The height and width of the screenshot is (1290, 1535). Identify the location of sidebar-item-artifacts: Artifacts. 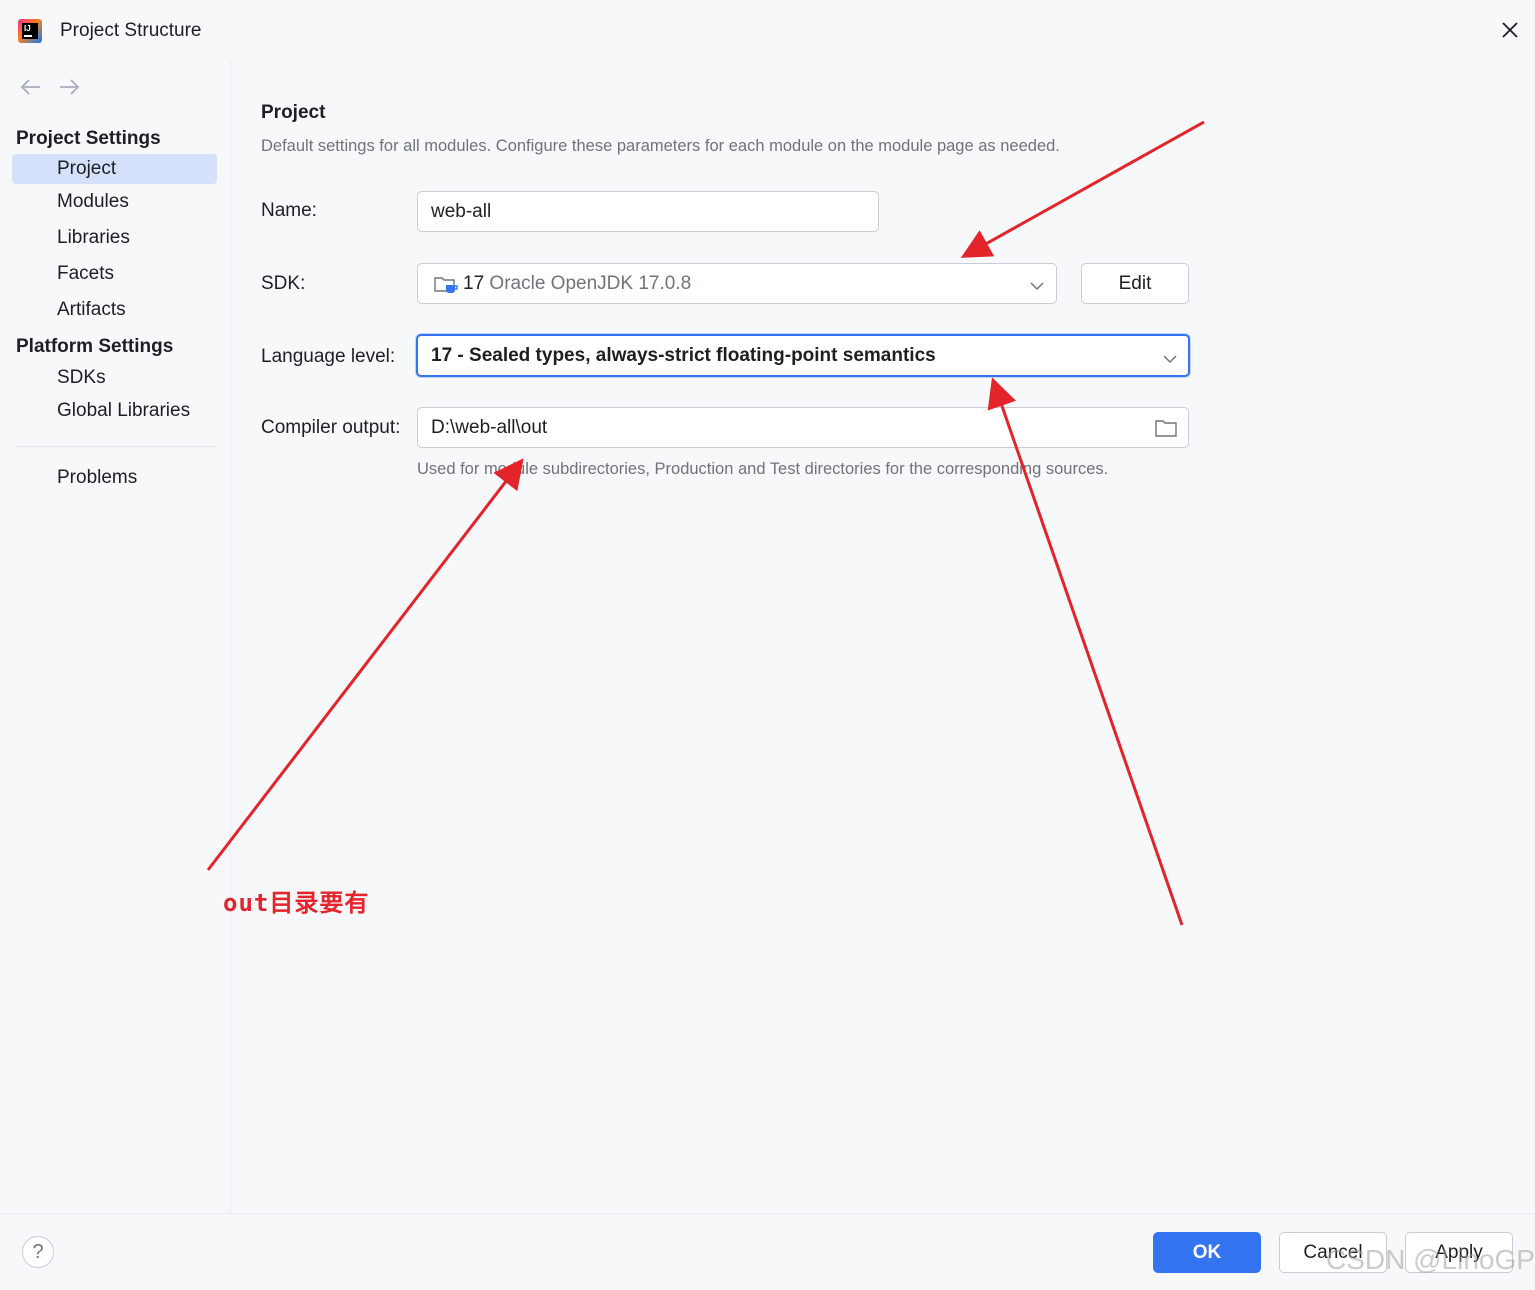
(114, 310).